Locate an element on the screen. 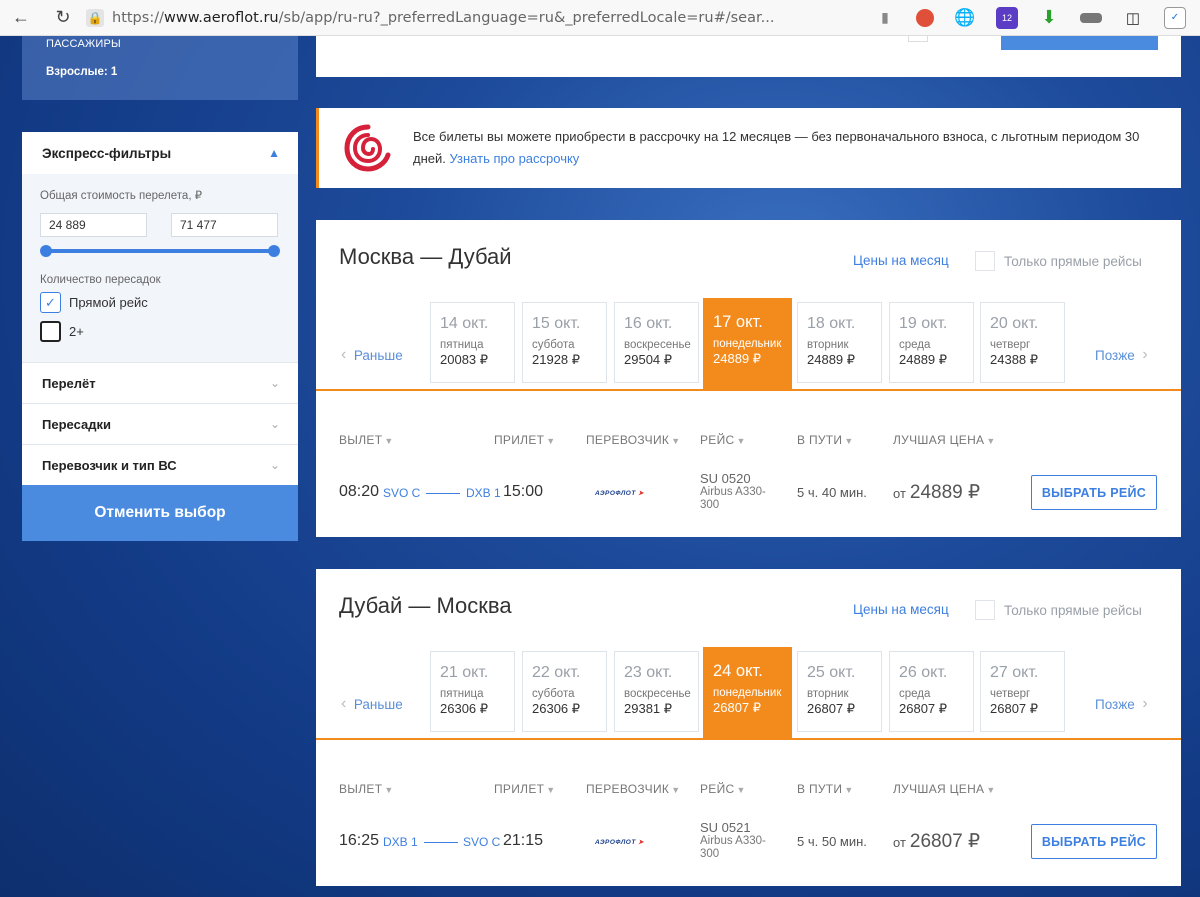 The width and height of the screenshot is (1200, 897). outbound-earlier-button: ‹ Раньше is located at coordinates (372, 355).